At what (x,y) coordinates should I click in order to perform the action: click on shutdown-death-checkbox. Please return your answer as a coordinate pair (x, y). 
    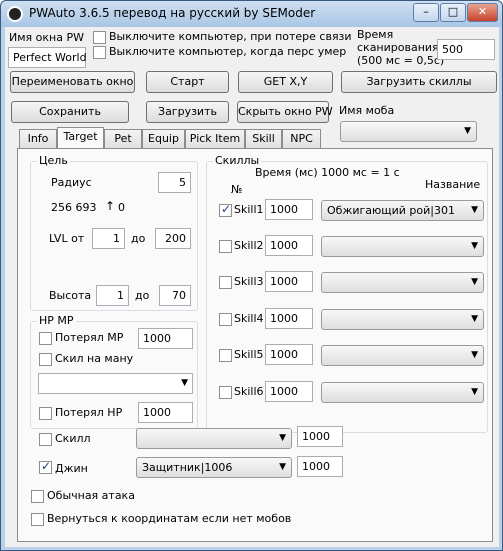
    Looking at the image, I should click on (99, 52).